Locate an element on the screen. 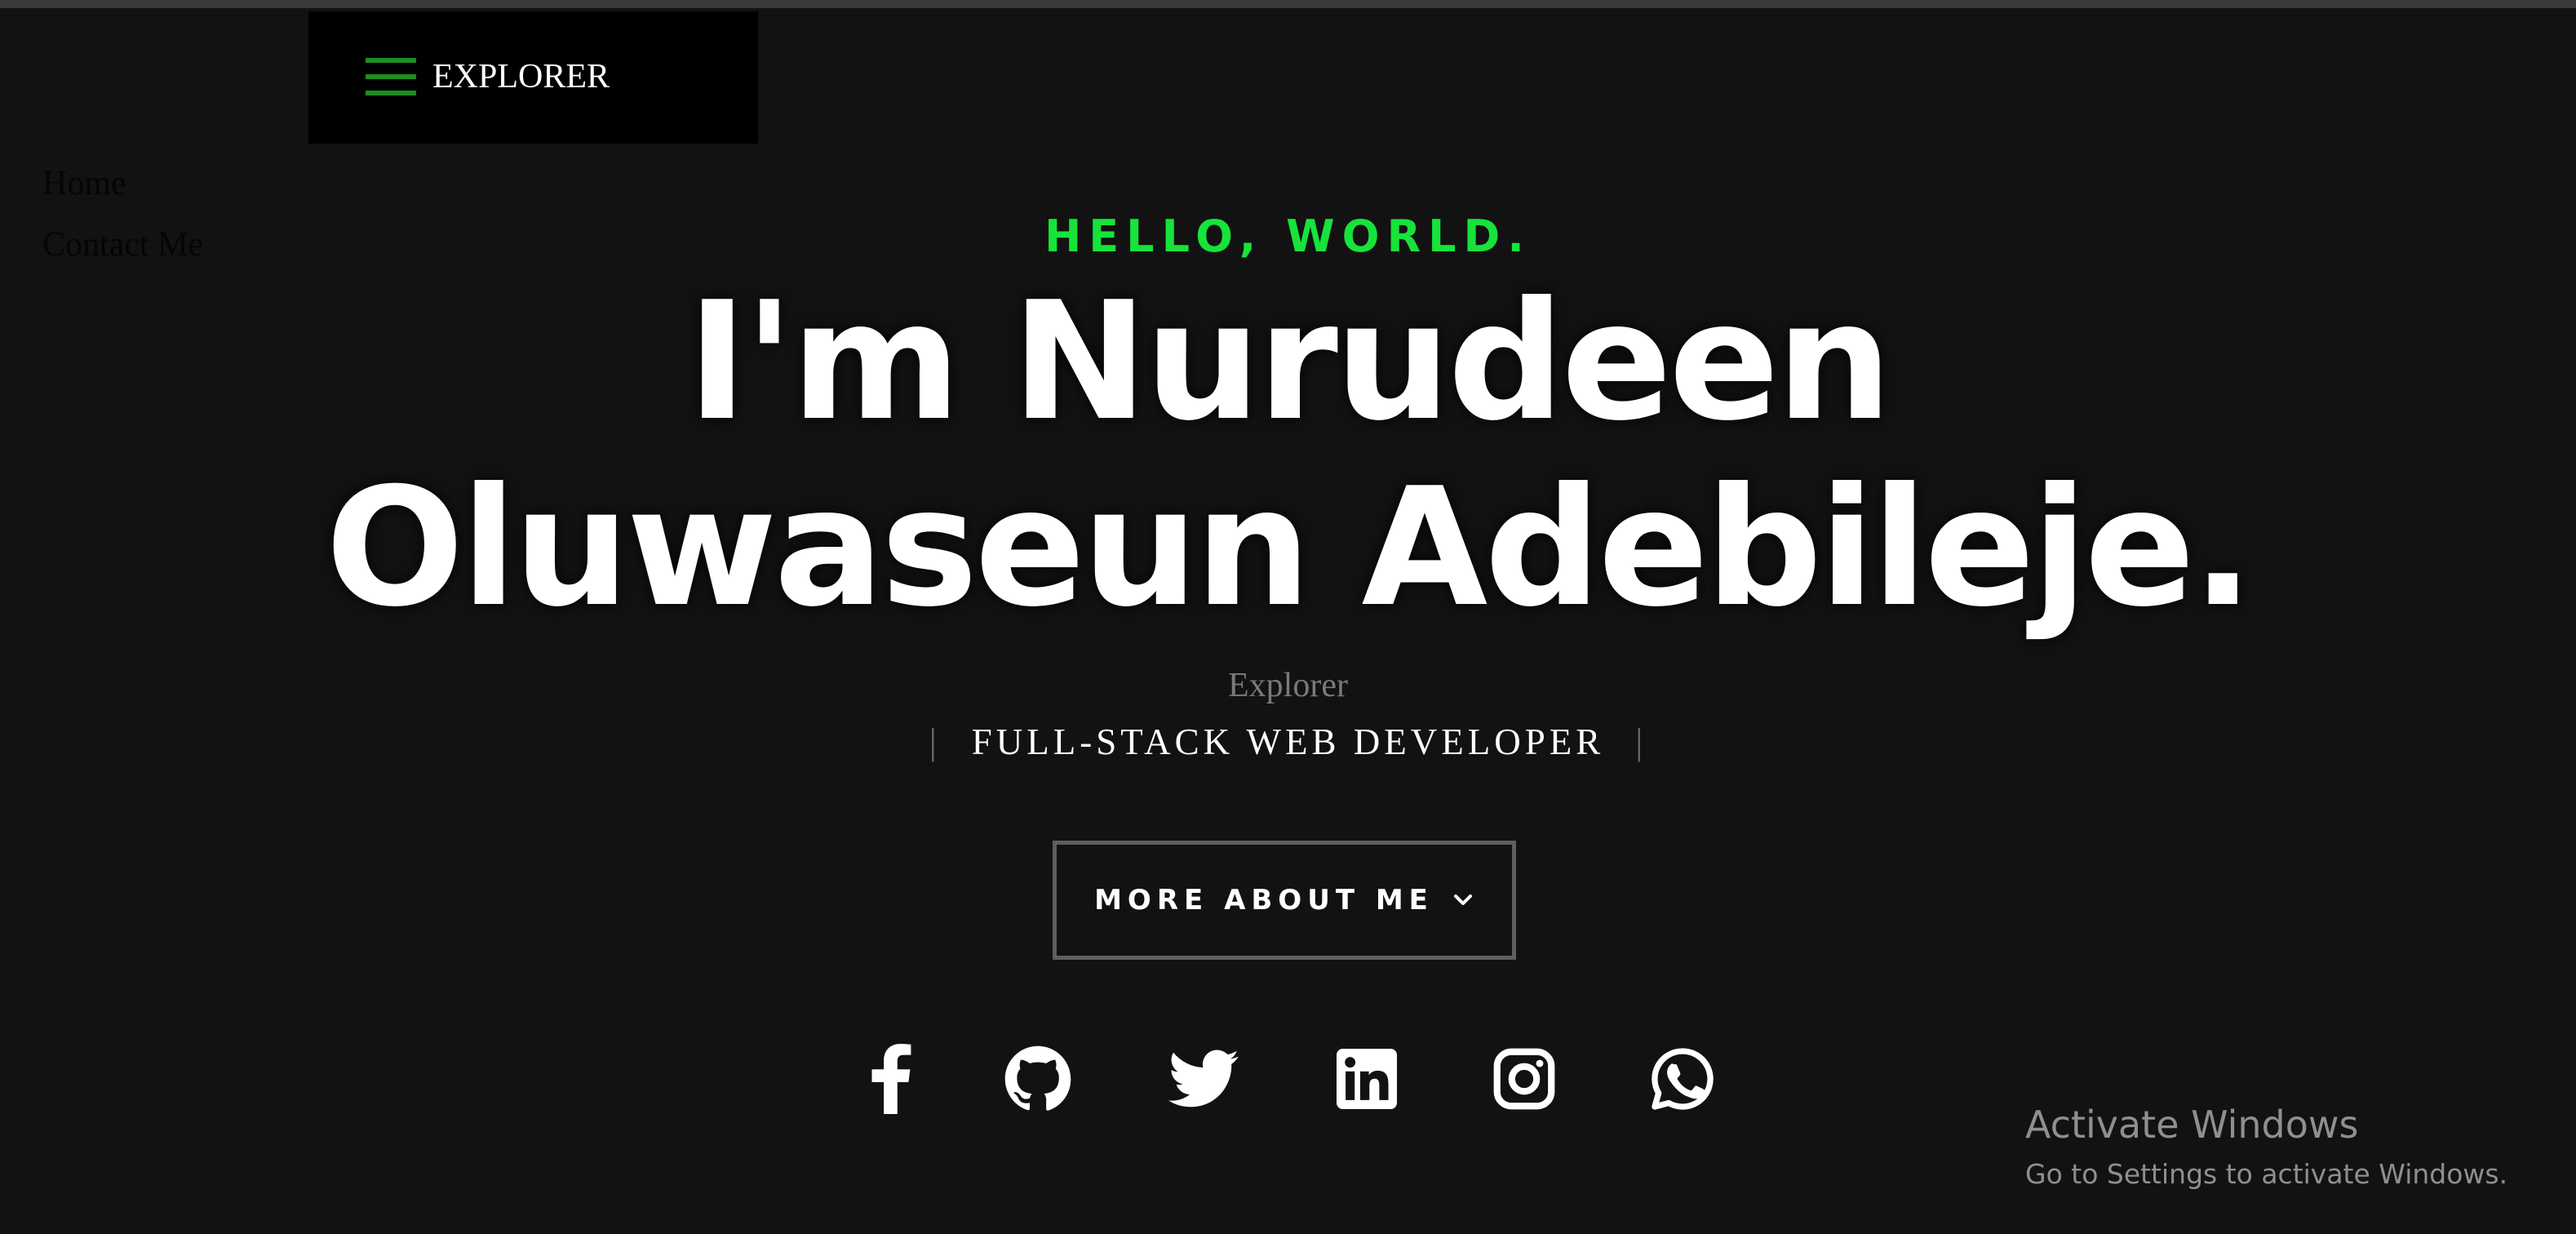 This screenshot has width=2576, height=1234. hero-role: | FULL-STACK WEB DEVELOPER | is located at coordinates (1288, 742).